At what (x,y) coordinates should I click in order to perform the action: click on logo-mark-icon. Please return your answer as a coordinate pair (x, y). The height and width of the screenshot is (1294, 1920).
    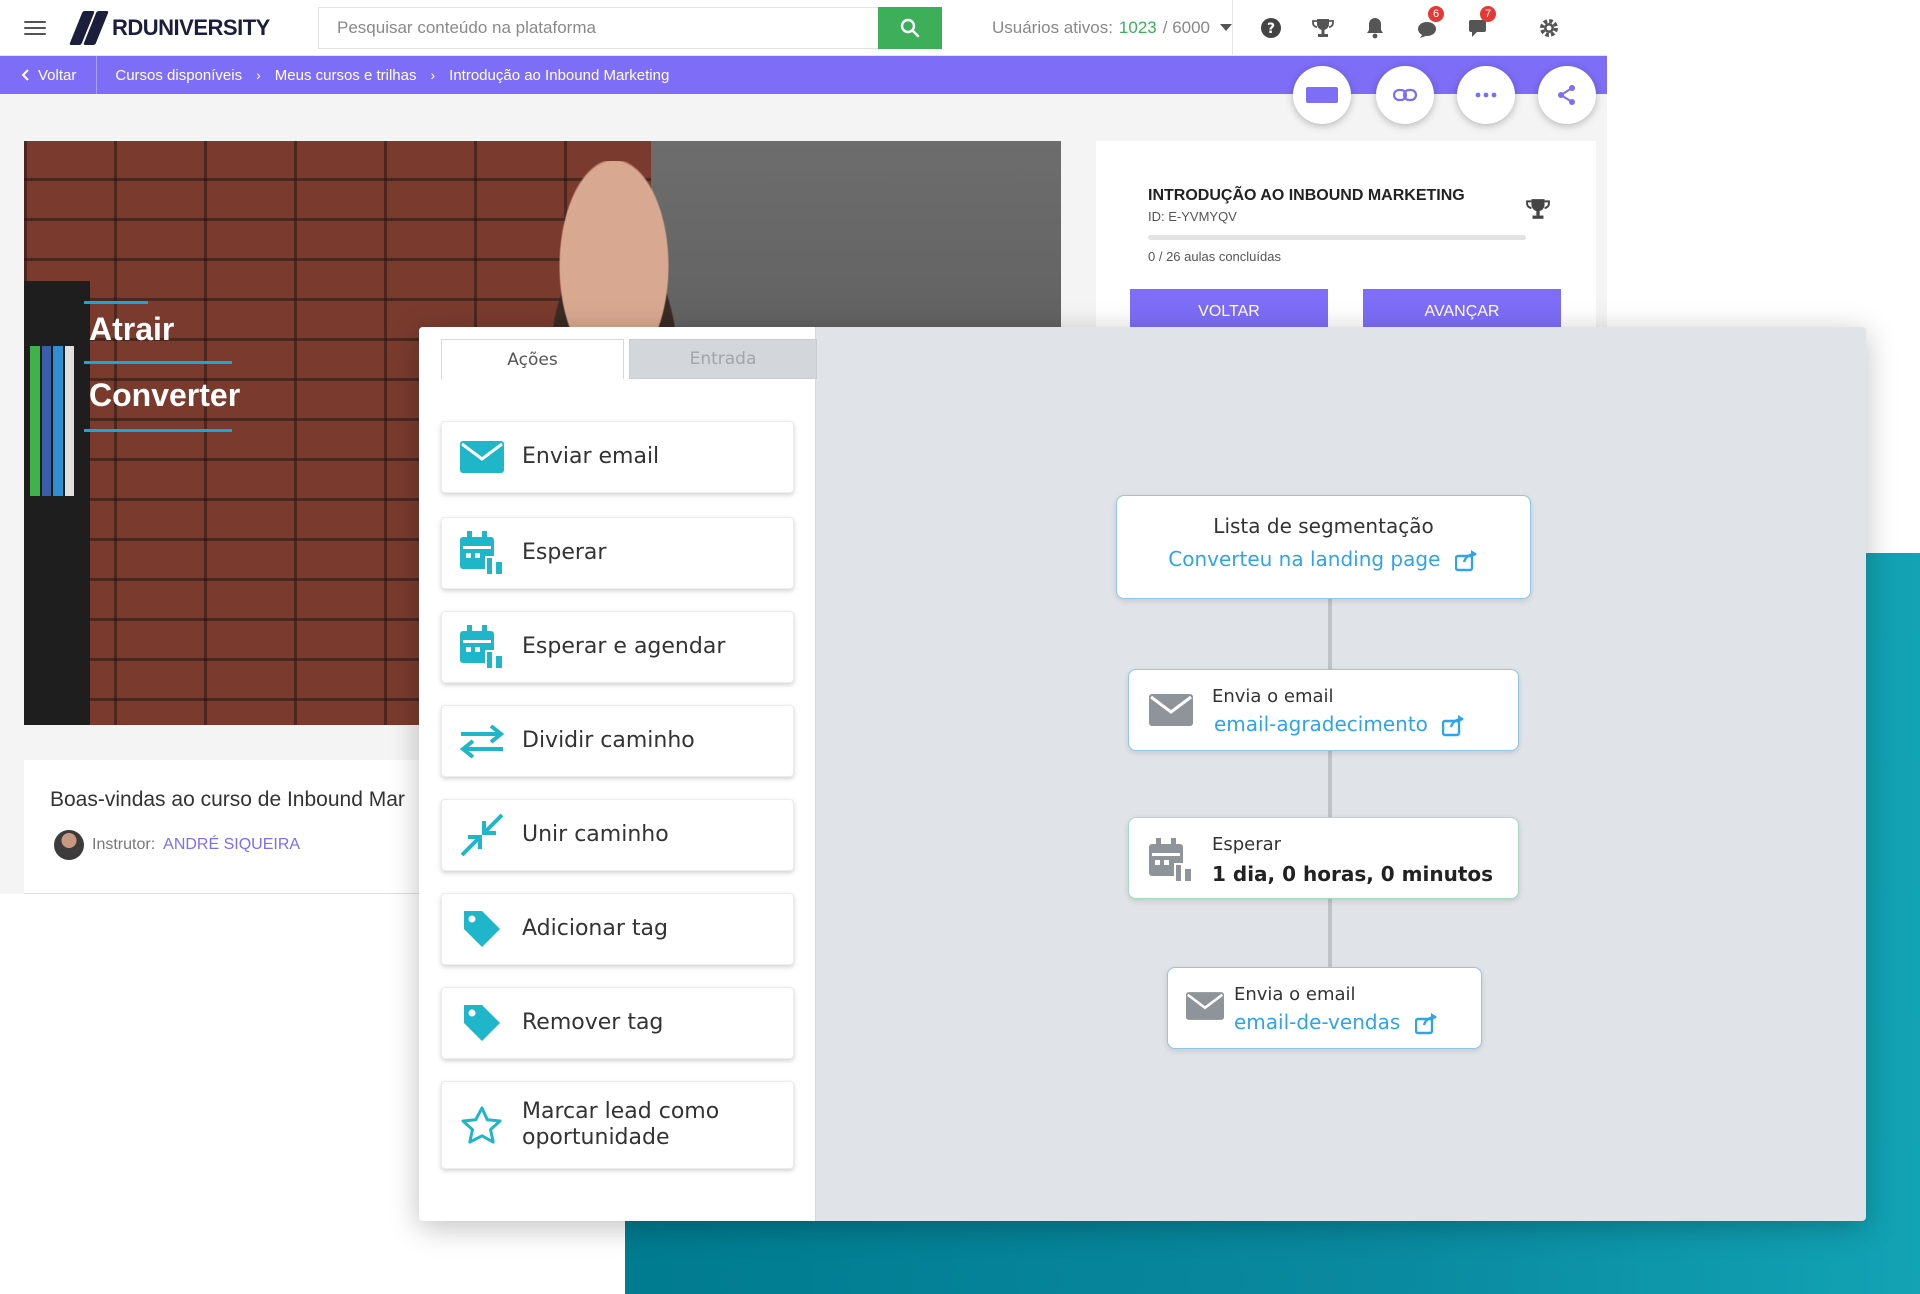
    Looking at the image, I should click on (89, 27).